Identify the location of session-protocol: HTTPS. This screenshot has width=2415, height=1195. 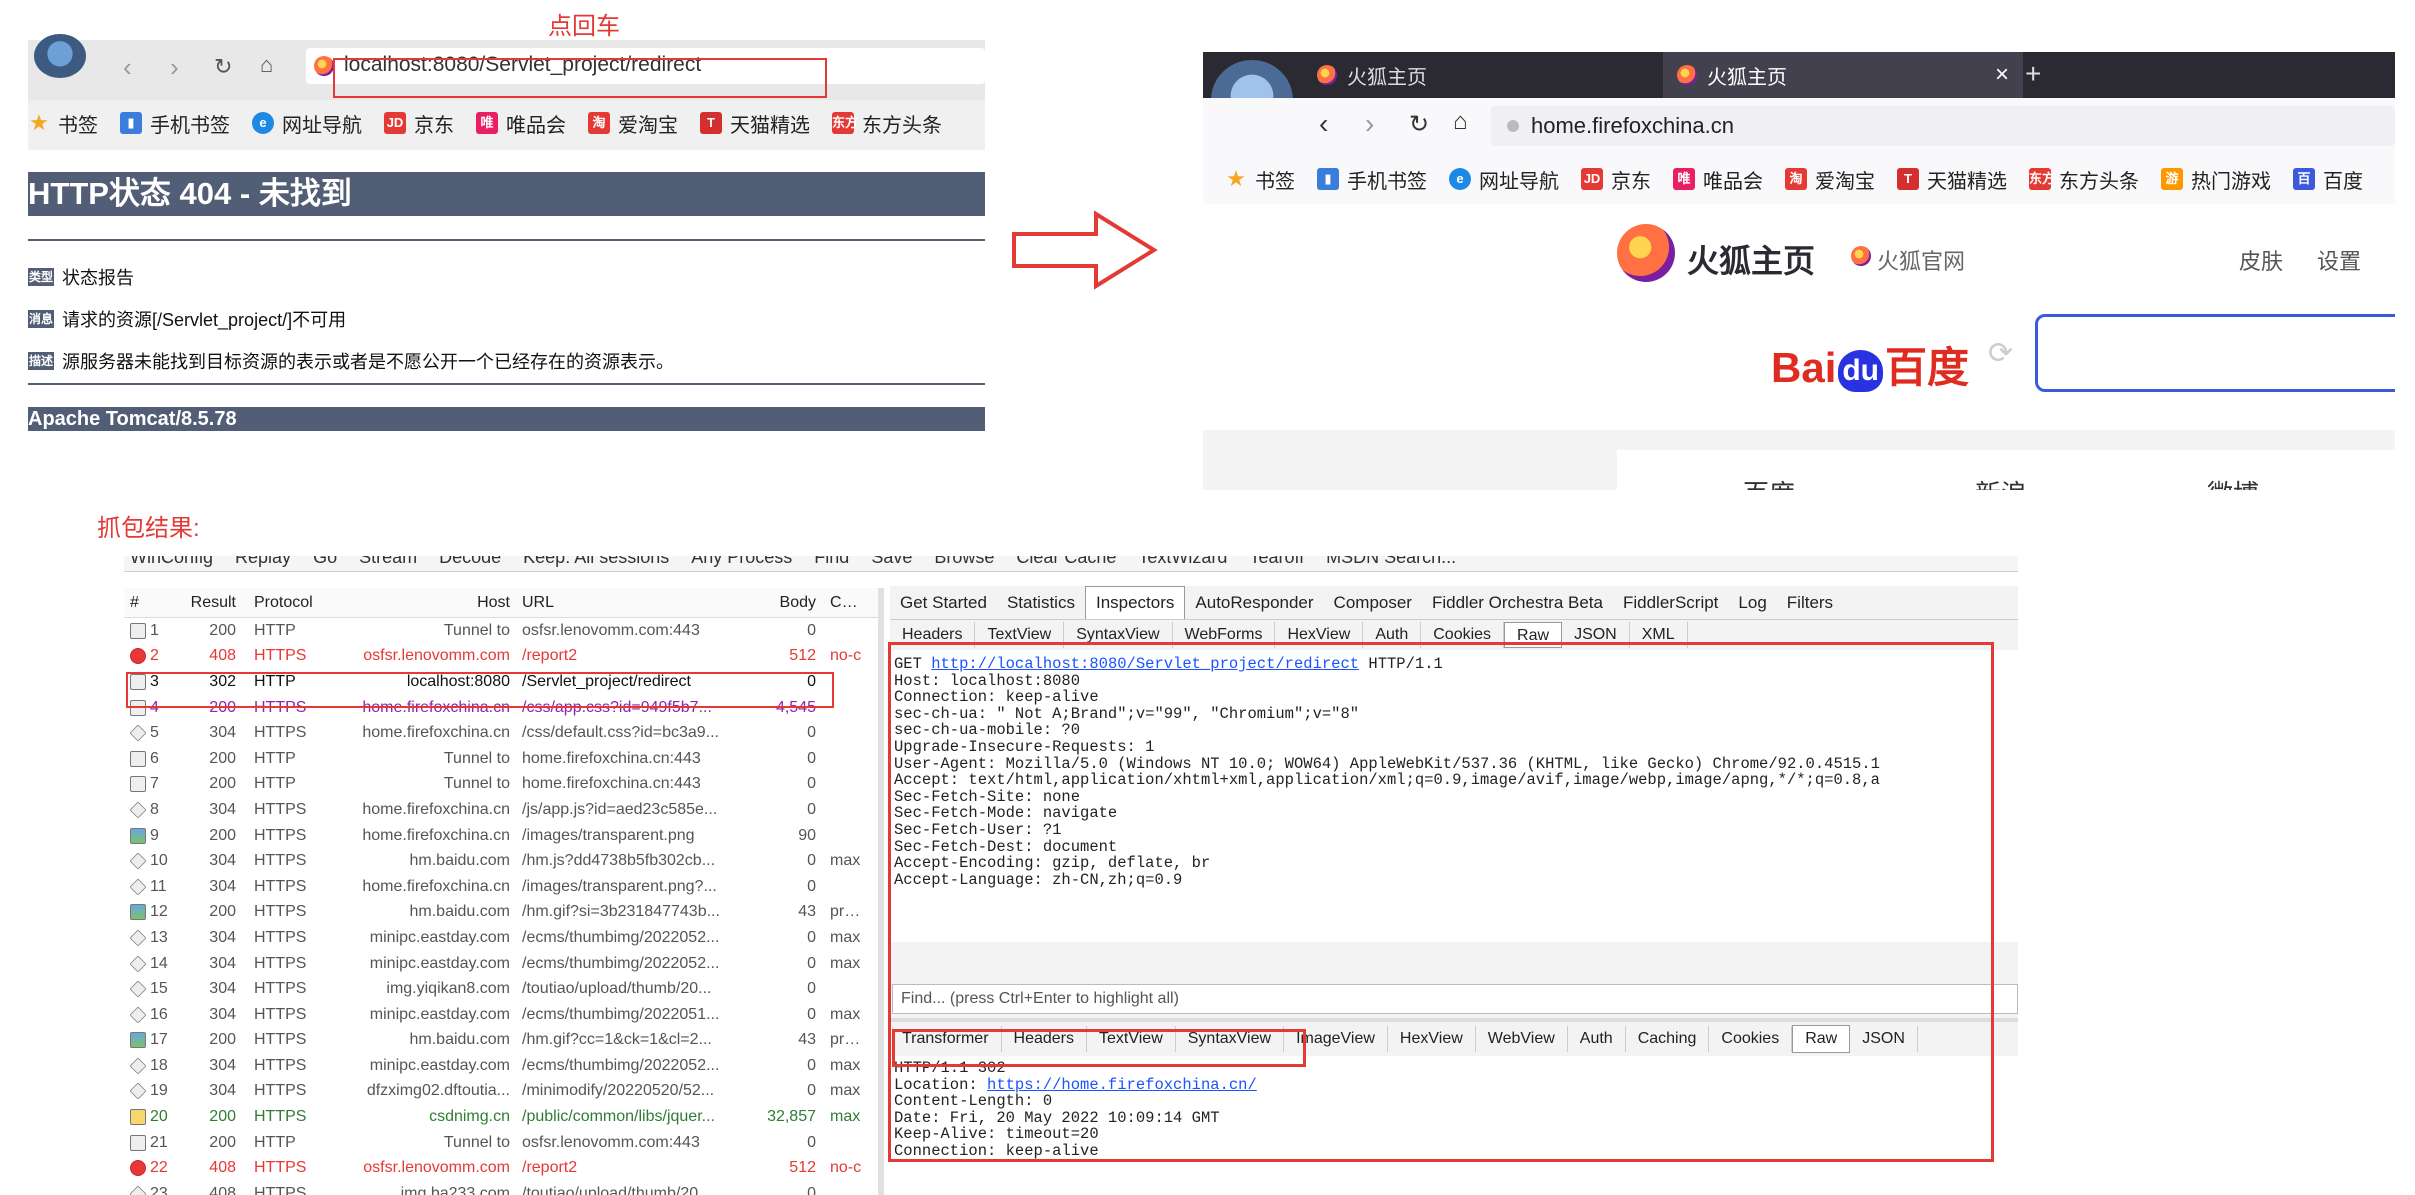
(280, 1117).